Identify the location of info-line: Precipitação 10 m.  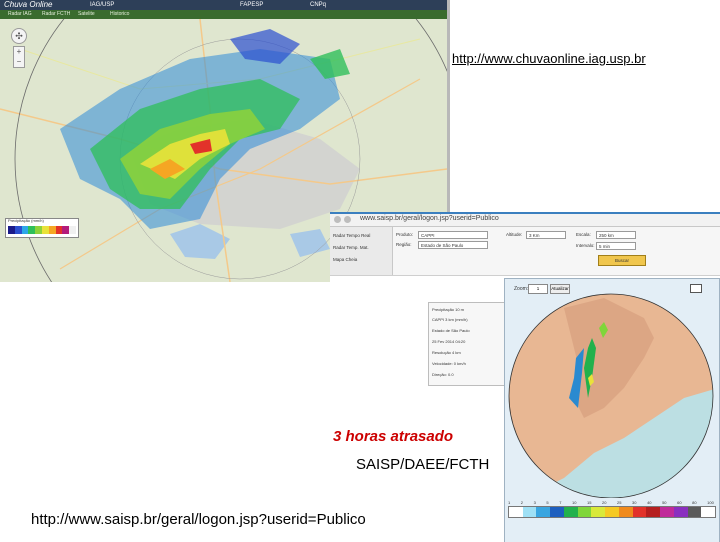
(448, 309).